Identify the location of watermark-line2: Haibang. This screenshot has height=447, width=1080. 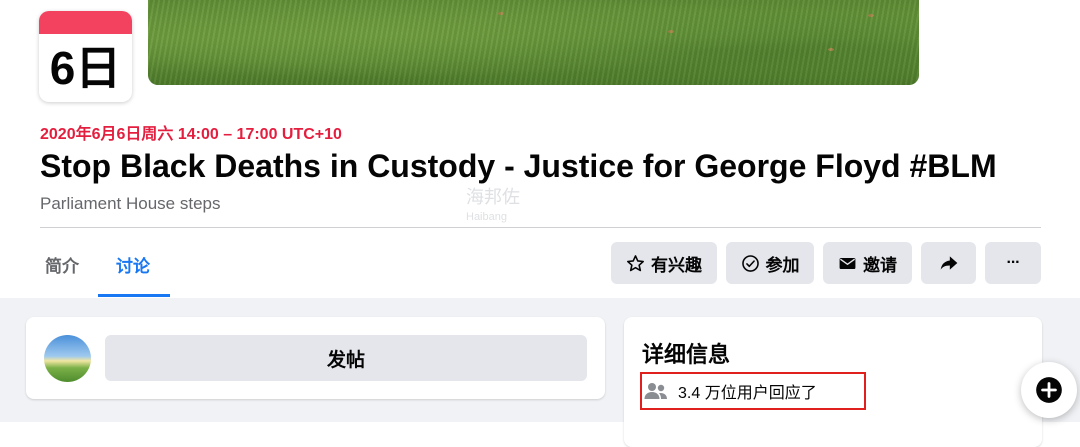
(486, 217).